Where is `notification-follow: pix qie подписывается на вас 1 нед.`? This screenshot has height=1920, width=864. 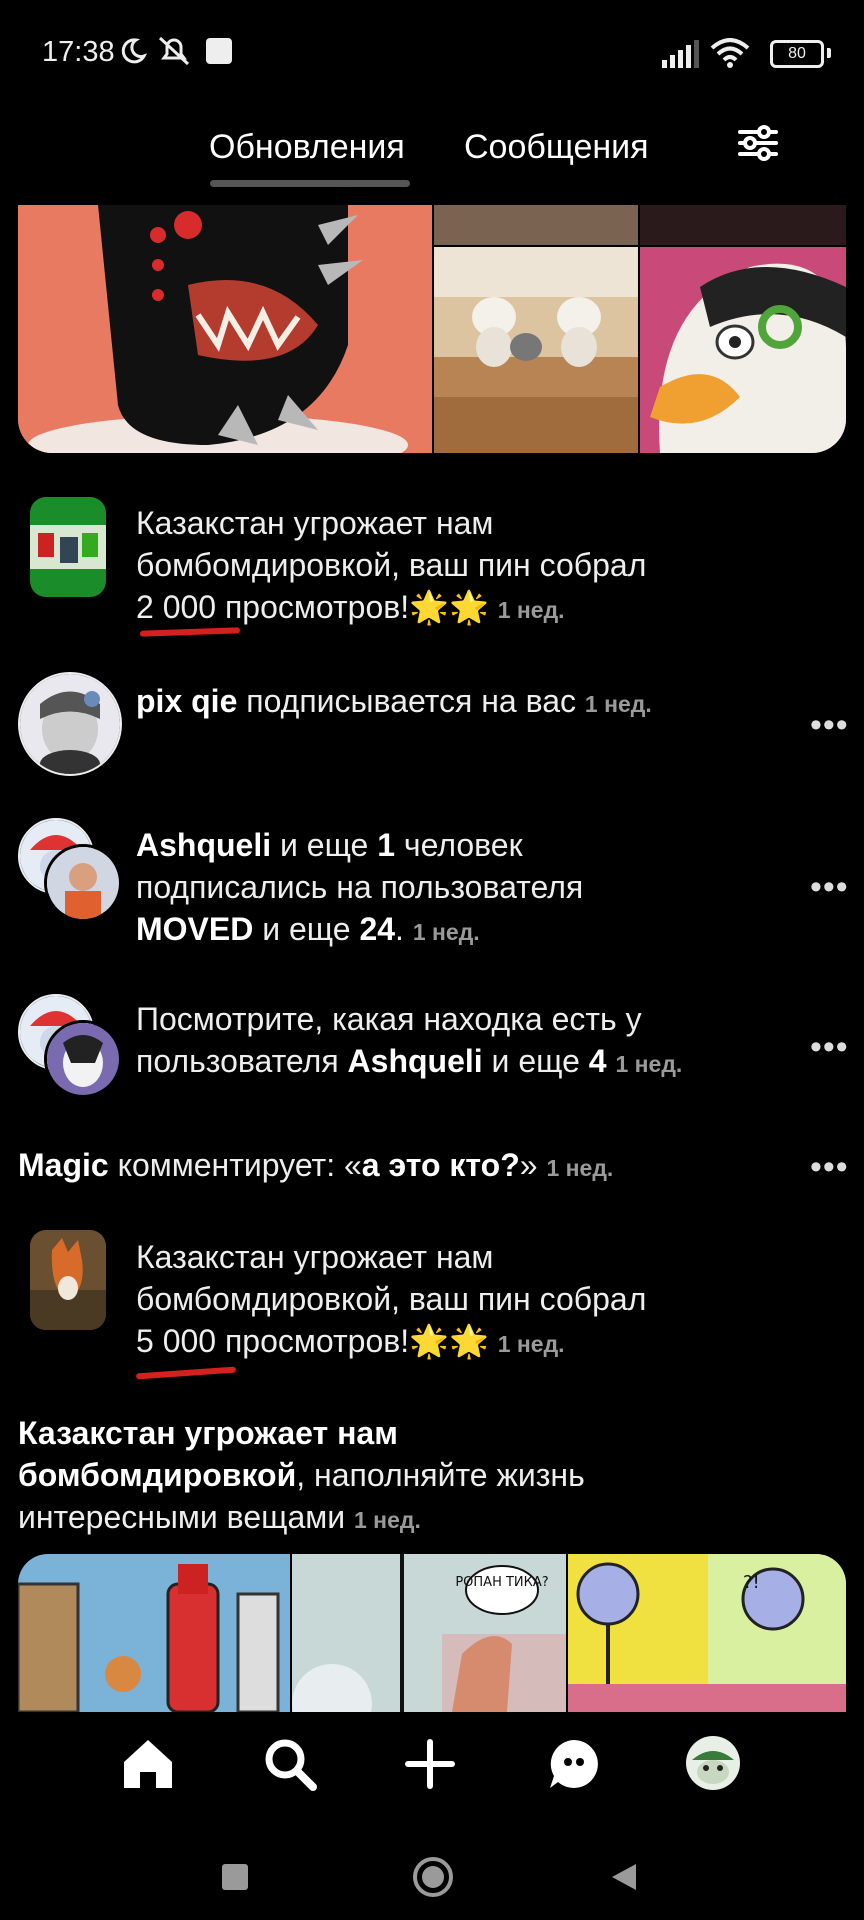 notification-follow: pix qie подписывается на вас 1 нед. is located at coordinates (446, 702).